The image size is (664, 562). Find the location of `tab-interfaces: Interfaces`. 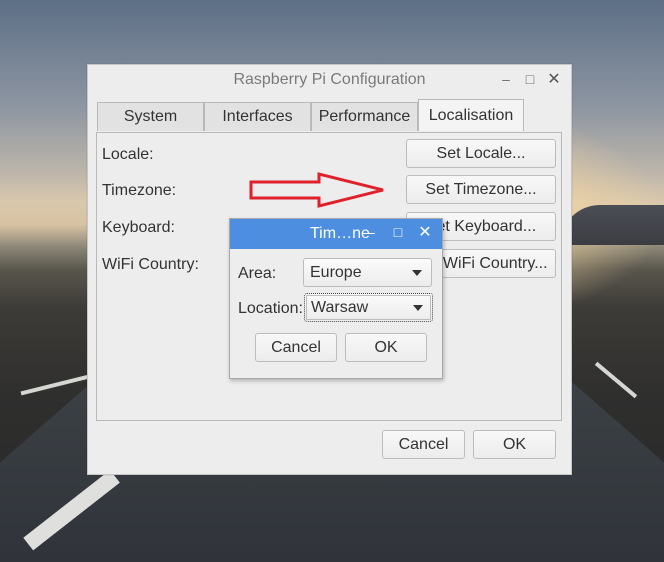

tab-interfaces: Interfaces is located at coordinates (257, 116).